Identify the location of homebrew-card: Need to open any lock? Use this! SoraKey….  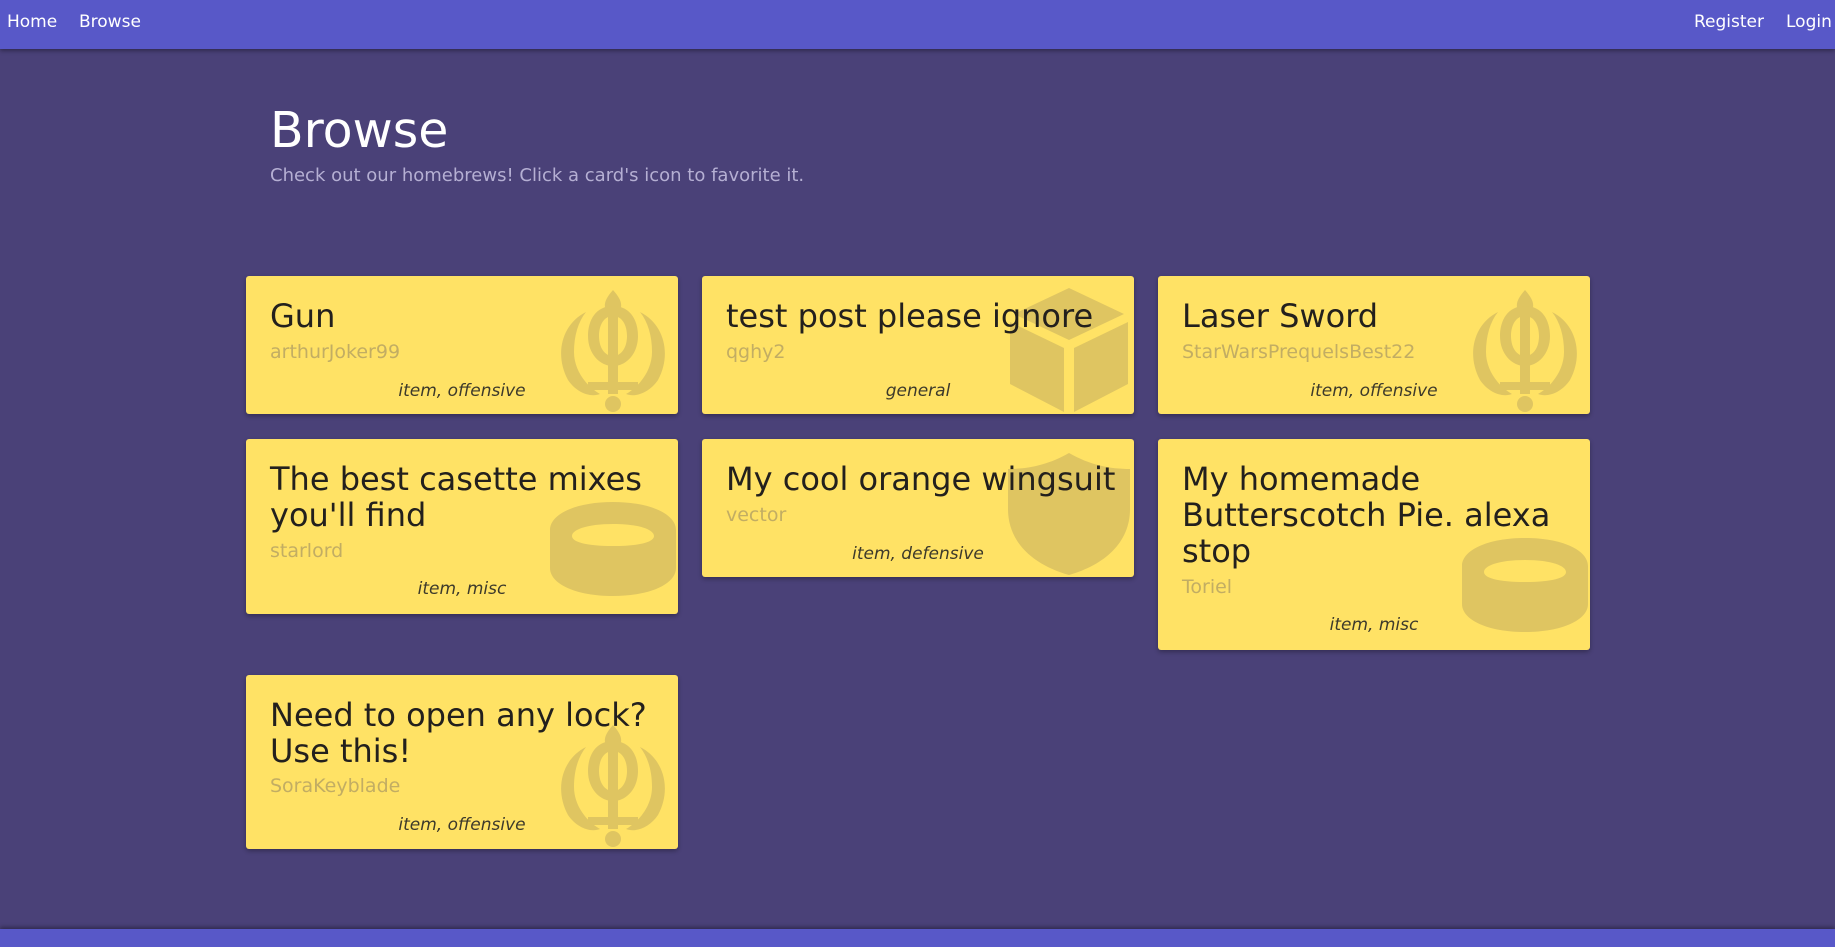
(462, 762).